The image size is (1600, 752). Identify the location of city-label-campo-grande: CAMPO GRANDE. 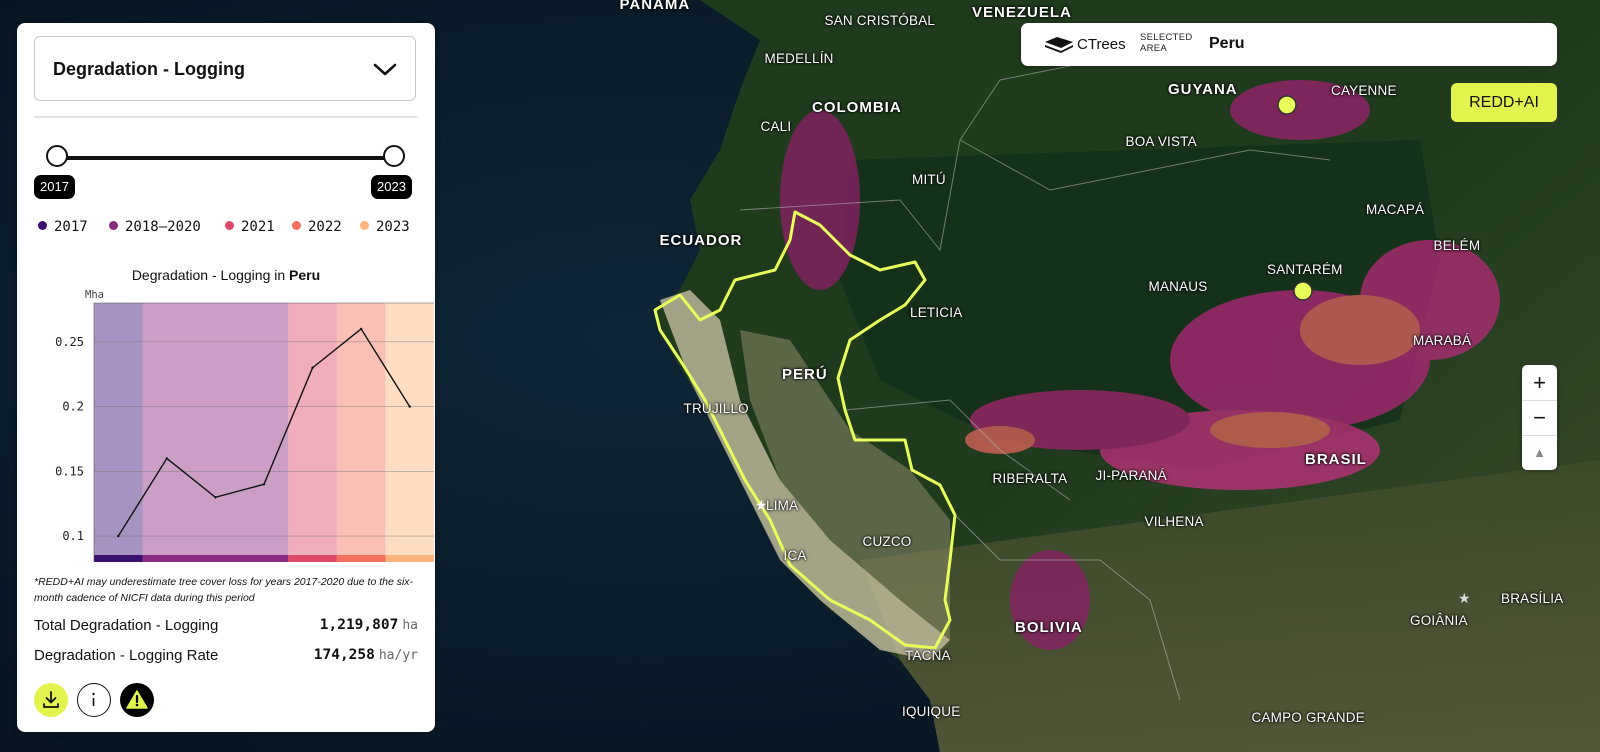
(1308, 717).